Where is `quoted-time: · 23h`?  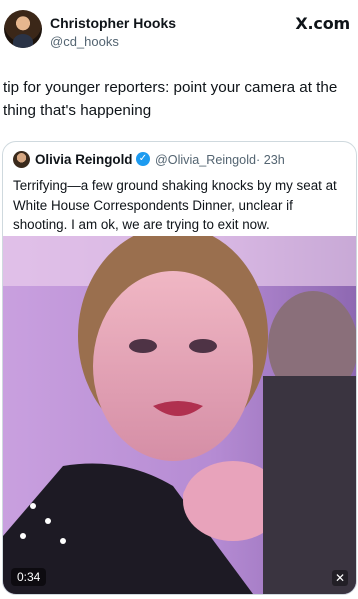 quoted-time: · 23h is located at coordinates (270, 160).